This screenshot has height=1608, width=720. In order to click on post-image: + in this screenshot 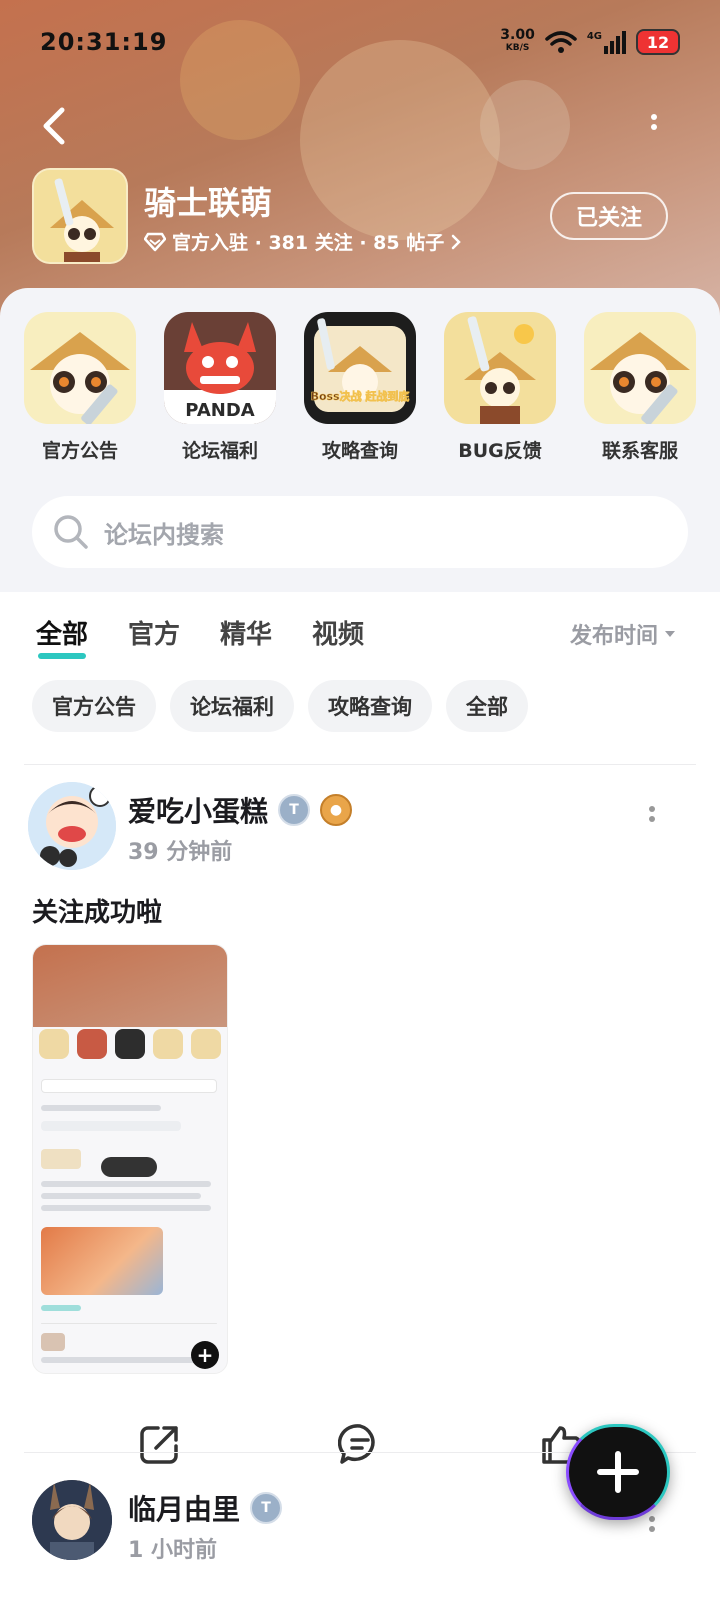, I will do `click(130, 1159)`.